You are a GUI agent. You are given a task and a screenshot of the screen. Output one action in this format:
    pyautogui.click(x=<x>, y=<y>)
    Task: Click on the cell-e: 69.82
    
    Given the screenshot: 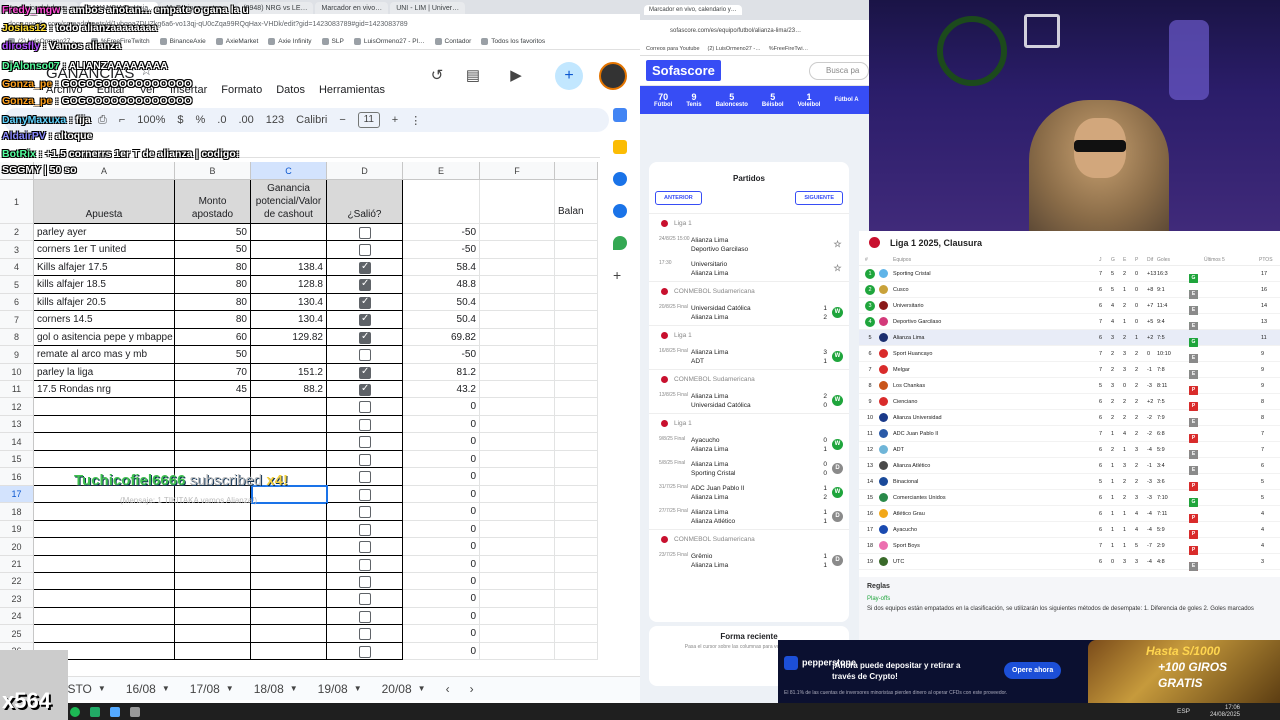 What is the action you would take?
    pyautogui.click(x=441, y=337)
    